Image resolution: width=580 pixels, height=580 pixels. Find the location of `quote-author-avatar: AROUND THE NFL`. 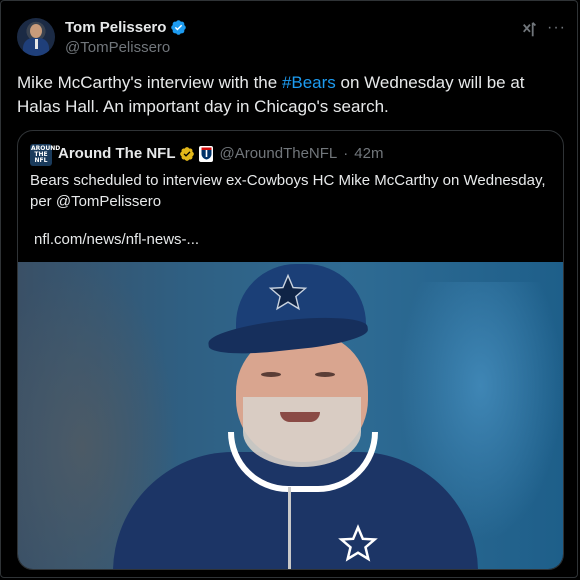

quote-author-avatar: AROUND THE NFL is located at coordinates (45, 155).